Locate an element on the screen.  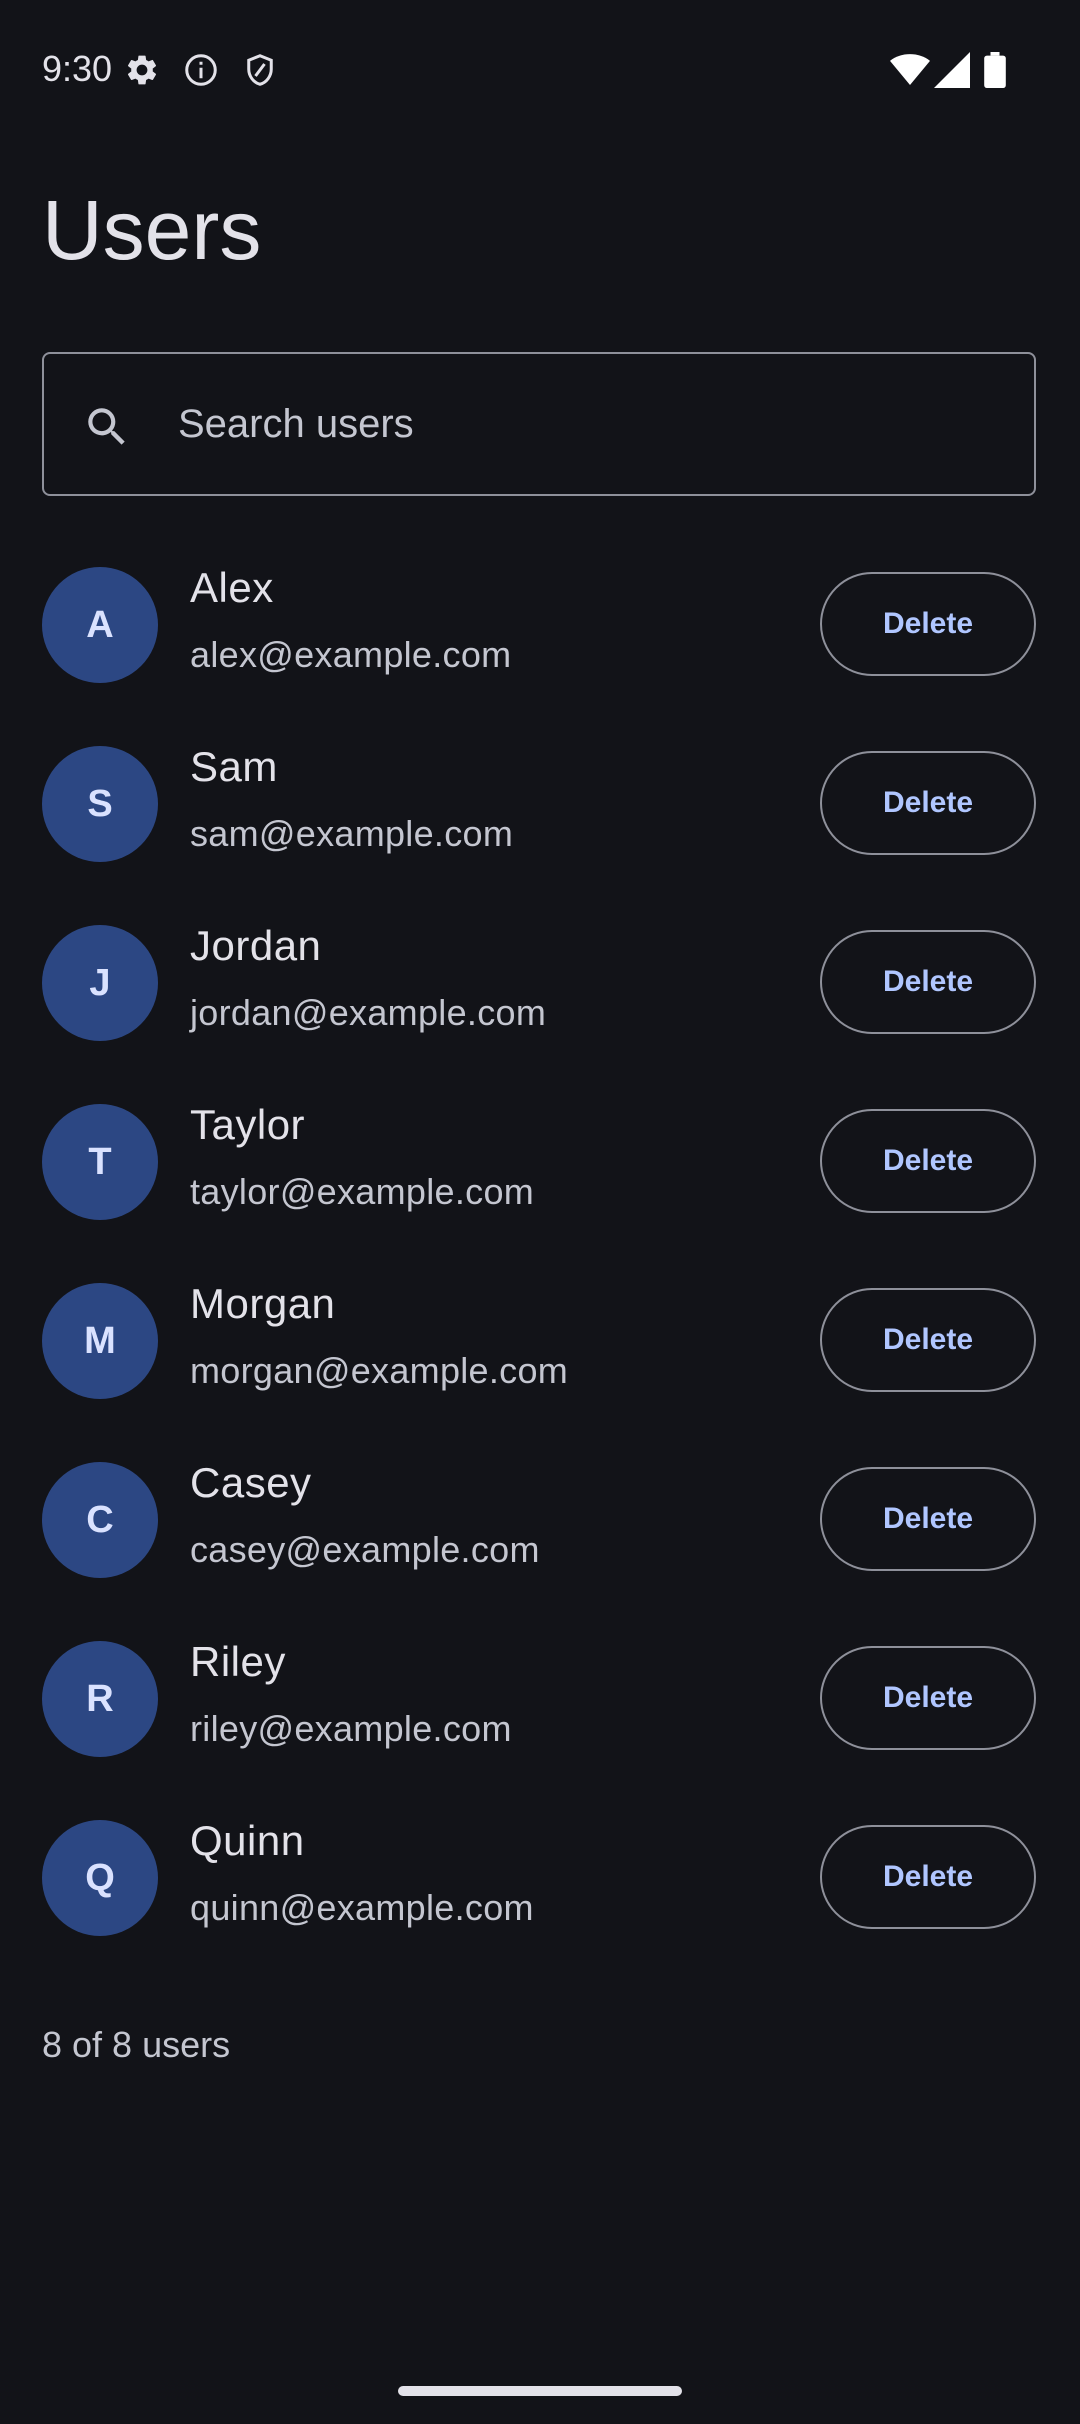
user-row-taylor: T Taylor taylor@example.com Delete is located at coordinates (540, 1178).